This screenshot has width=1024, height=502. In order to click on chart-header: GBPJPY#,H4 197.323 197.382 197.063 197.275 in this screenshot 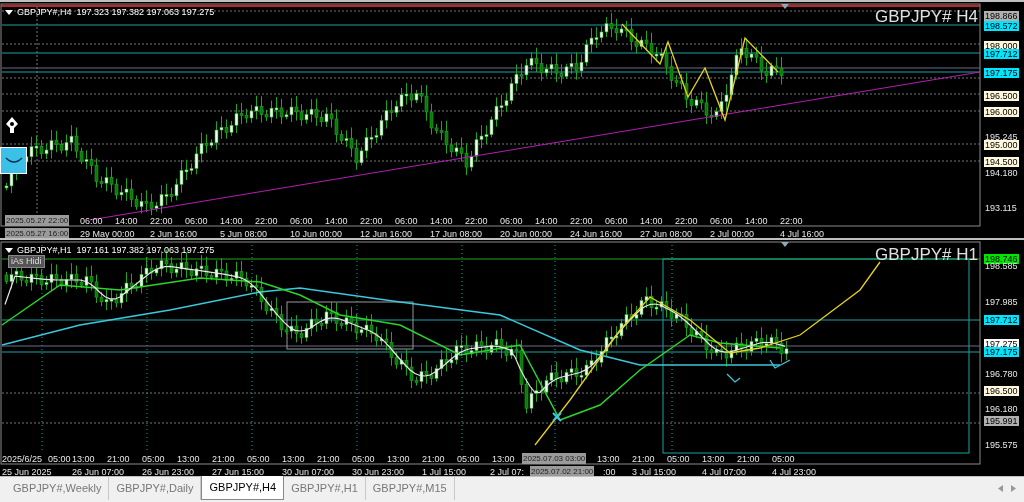, I will do `click(116, 12)`.